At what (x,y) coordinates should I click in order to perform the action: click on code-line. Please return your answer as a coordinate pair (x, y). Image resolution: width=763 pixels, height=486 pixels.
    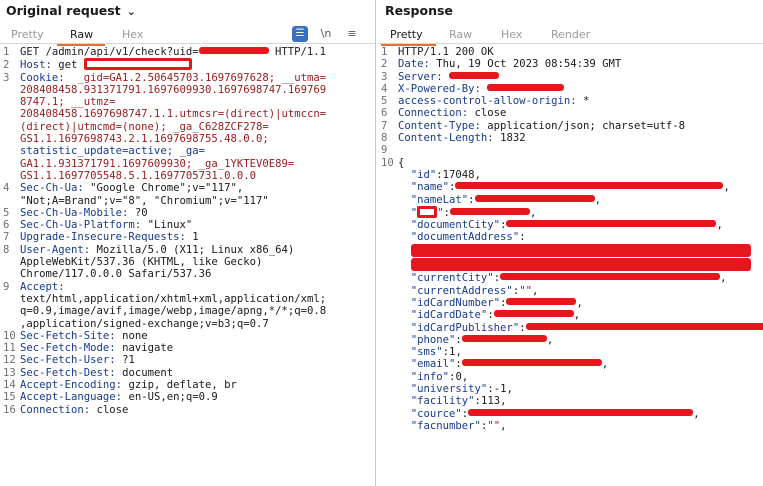
    Looking at the image, I should click on (572, 265).